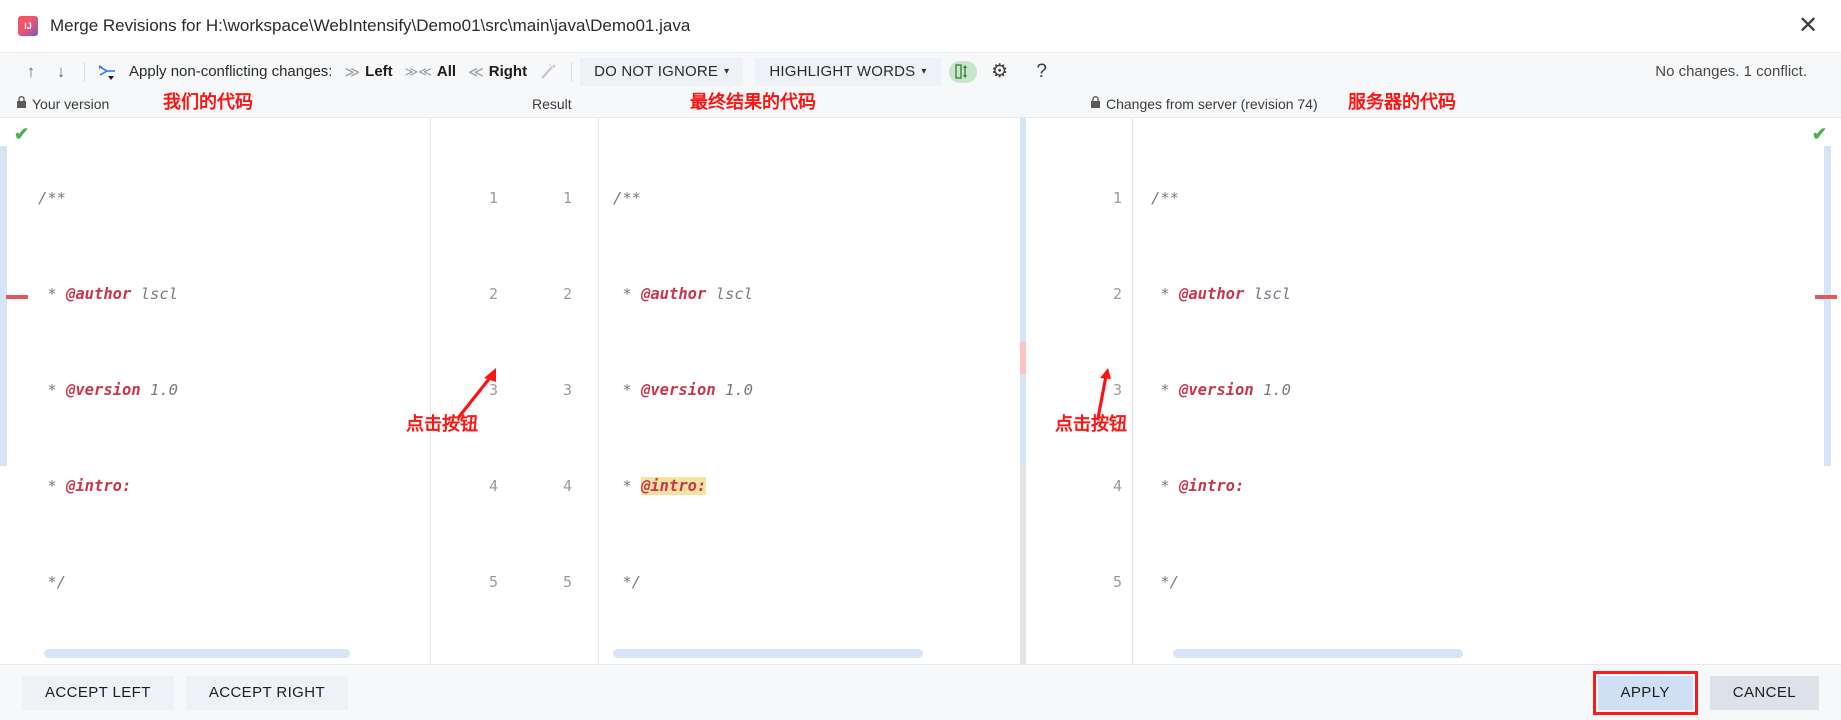 This screenshot has height=720, width=1841. I want to click on chevron-left-double-icon: ≪, so click(476, 72).